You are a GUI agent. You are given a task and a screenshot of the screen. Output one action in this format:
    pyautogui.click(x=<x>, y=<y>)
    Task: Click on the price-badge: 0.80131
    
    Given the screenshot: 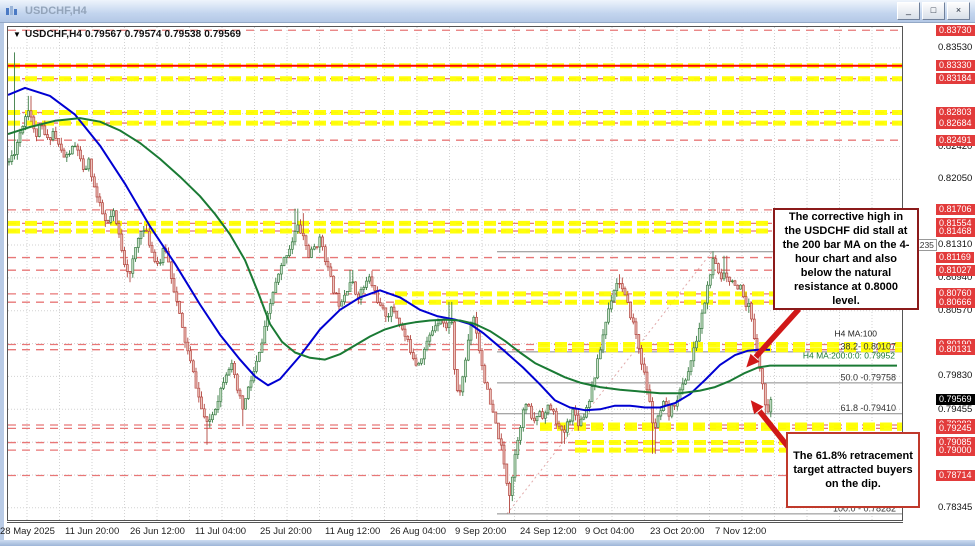 What is the action you would take?
    pyautogui.click(x=955, y=350)
    